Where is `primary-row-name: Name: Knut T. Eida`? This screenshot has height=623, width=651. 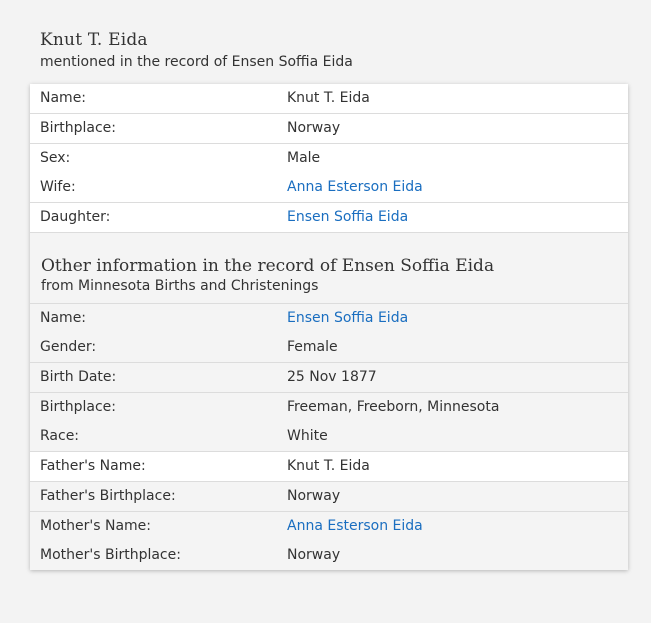 primary-row-name: Name: Knut T. Eida is located at coordinates (329, 99).